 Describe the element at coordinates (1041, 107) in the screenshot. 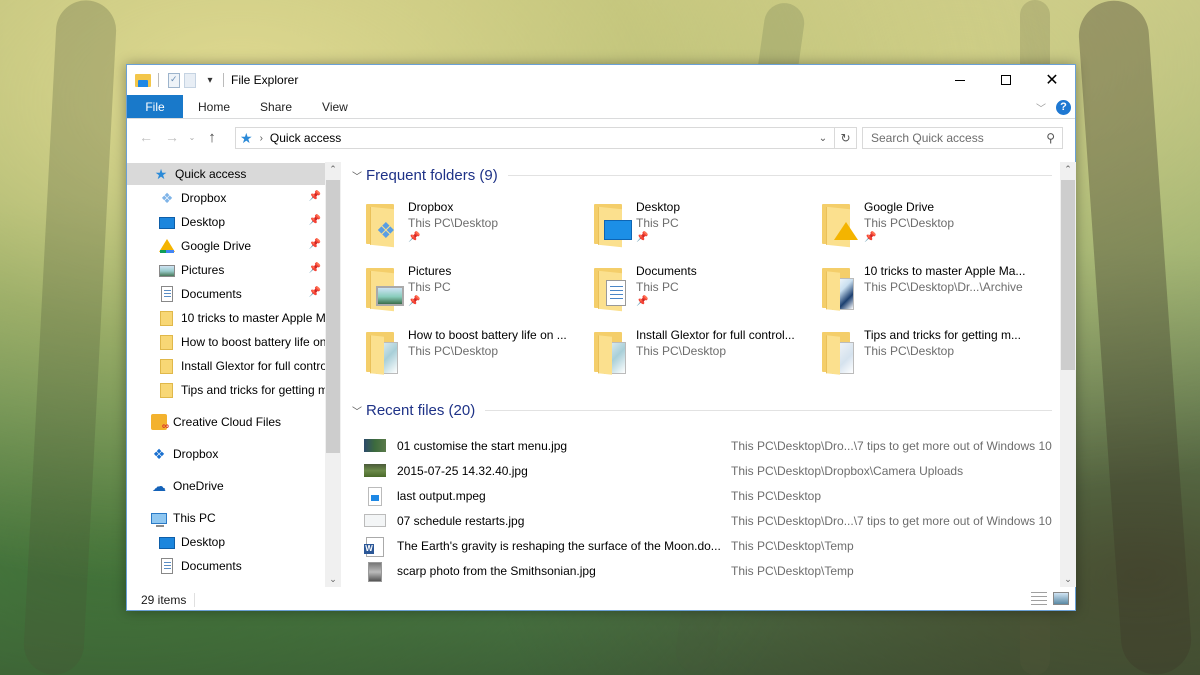

I see `expand-ribbon-chevron-icon: ﹀` at that location.